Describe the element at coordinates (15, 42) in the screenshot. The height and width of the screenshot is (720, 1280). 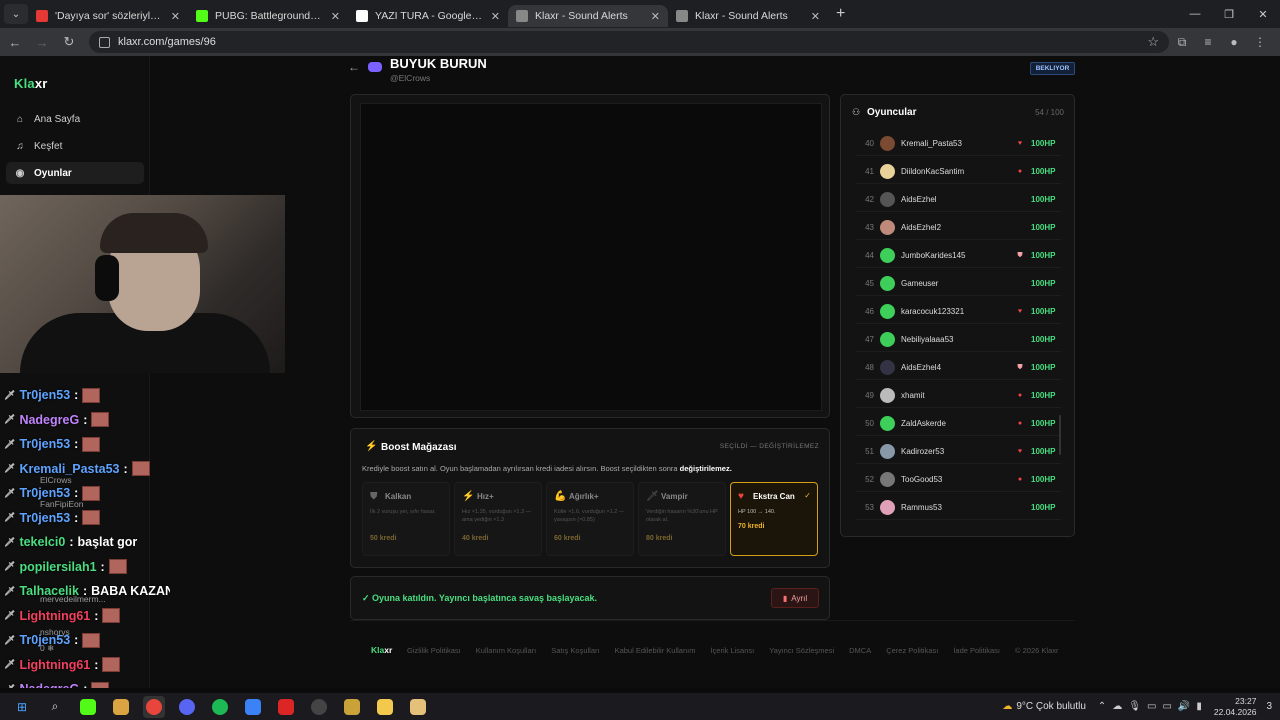
I see `back-button: ←` at that location.